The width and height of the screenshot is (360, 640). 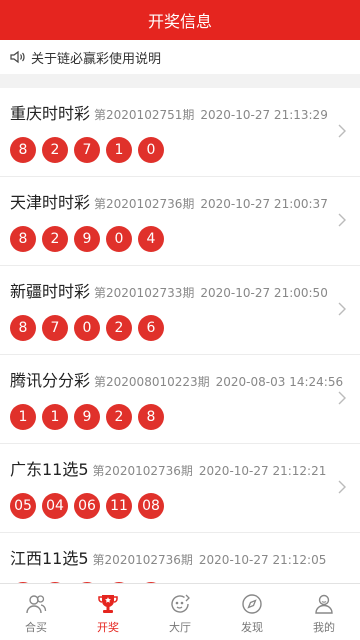 I want to click on number-ball: 4, so click(x=151, y=239).